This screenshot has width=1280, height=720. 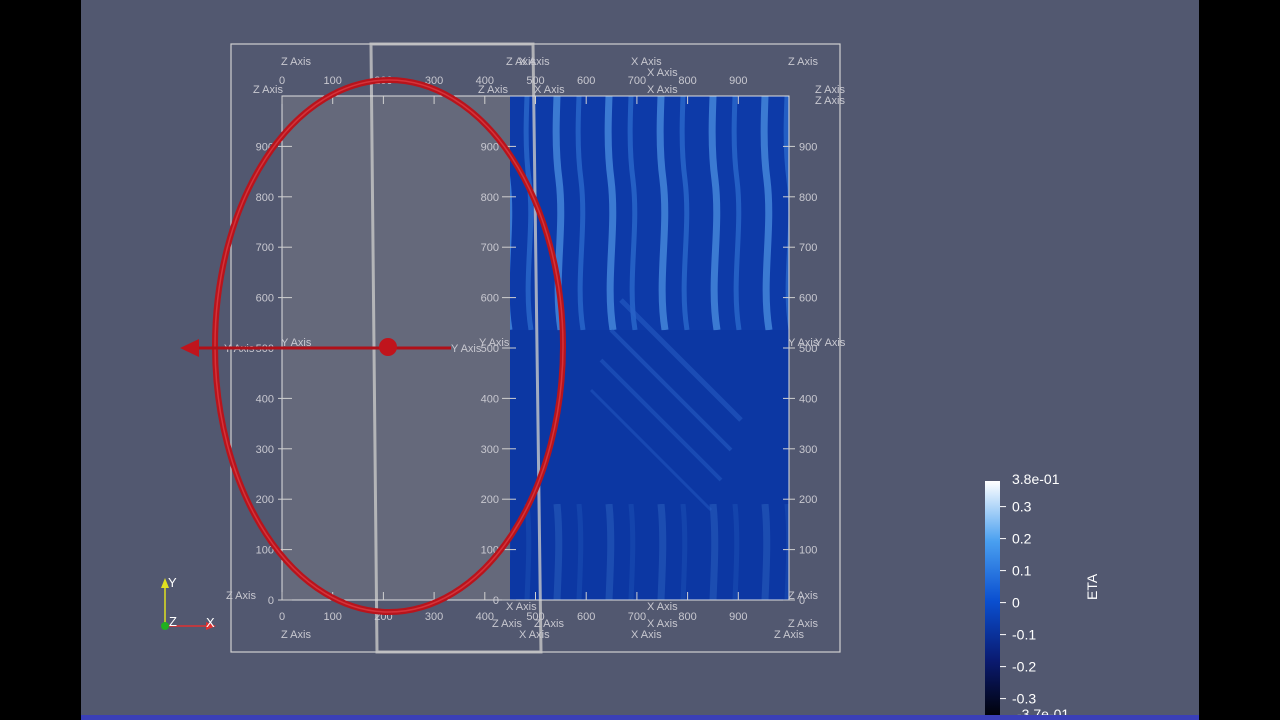 What do you see at coordinates (466, 349) in the screenshot?
I see `y-axis-title-mid-2: Y Axis` at bounding box center [466, 349].